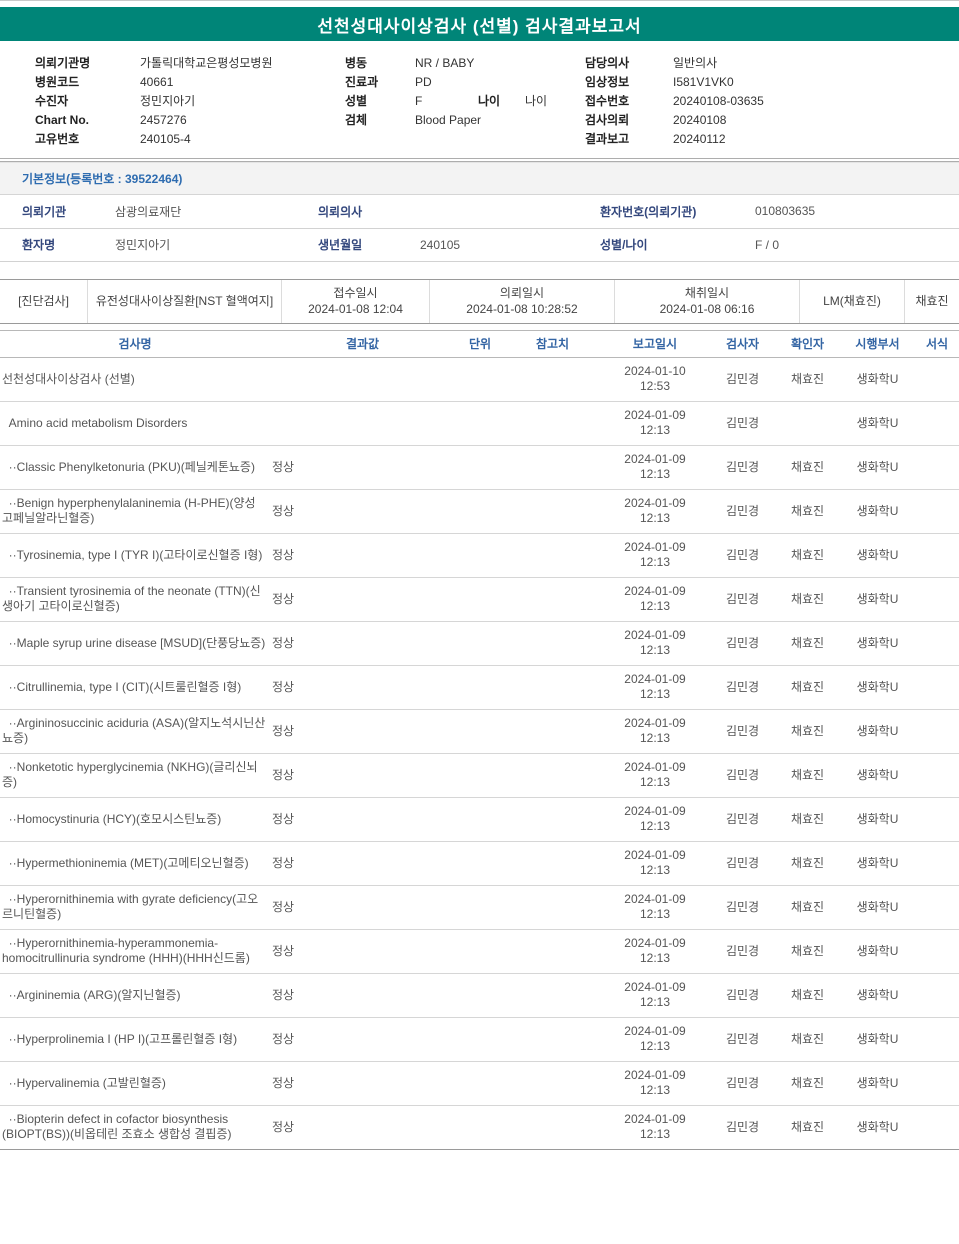 Image resolution: width=959 pixels, height=1244 pixels. What do you see at coordinates (607, 139) in the screenshot?
I see `field-label: 결과보고` at bounding box center [607, 139].